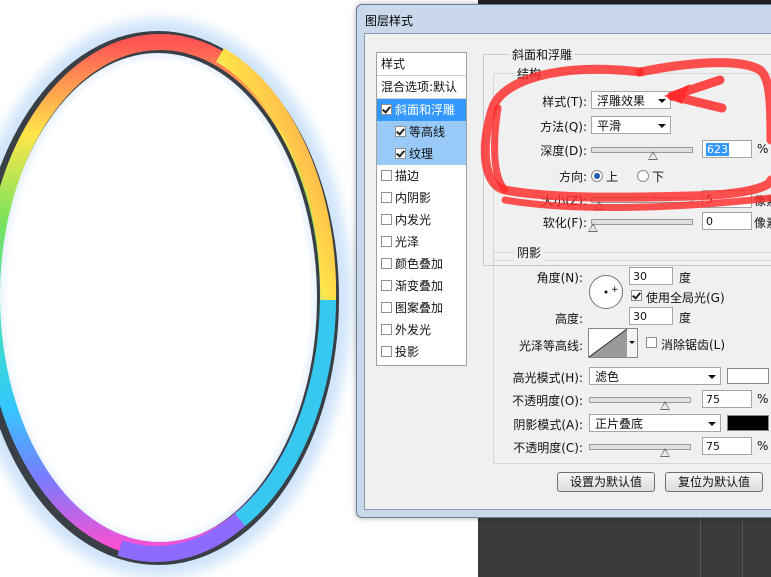 This screenshot has height=577, width=771. I want to click on structure-group-title: 结构, so click(529, 73).